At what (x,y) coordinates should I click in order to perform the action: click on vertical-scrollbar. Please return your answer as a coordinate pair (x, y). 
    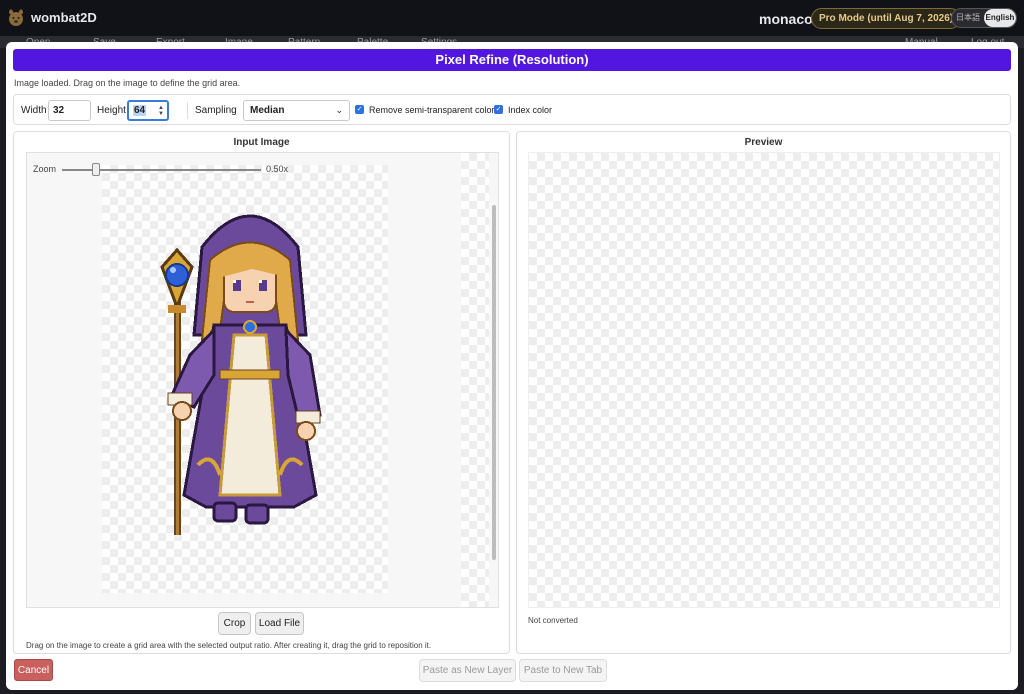
    Looking at the image, I should click on (494, 382).